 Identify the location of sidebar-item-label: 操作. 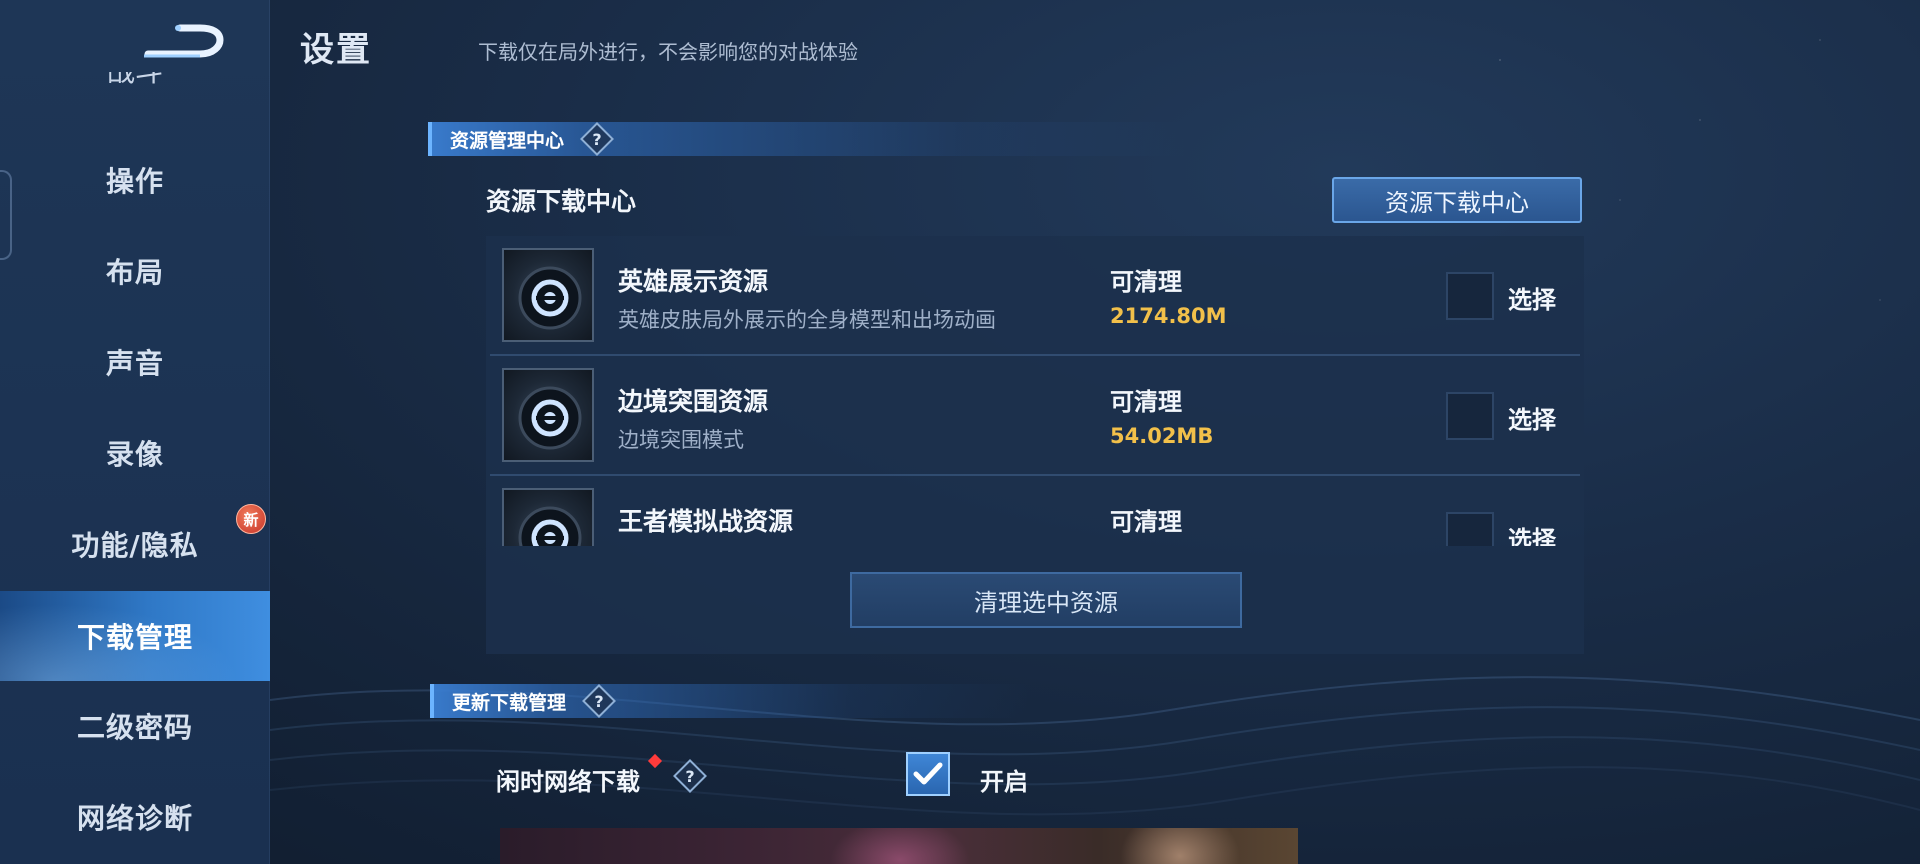
(134, 181).